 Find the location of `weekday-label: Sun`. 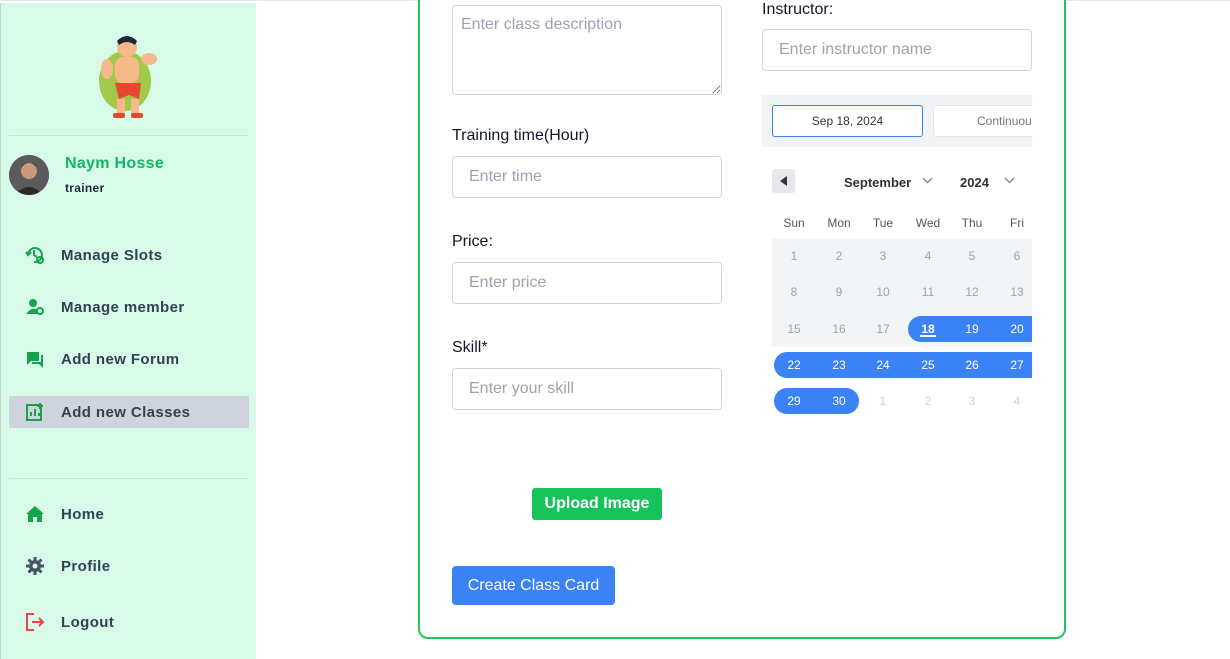

weekday-label: Sun is located at coordinates (794, 223).